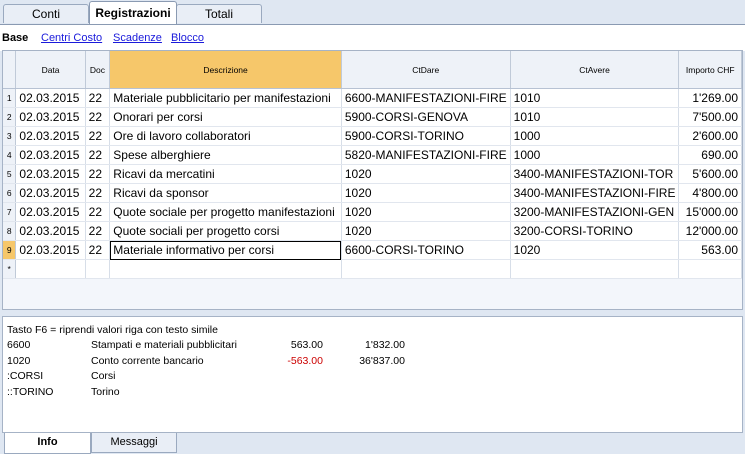 The height and width of the screenshot is (454, 745). Describe the element at coordinates (10, 155) in the screenshot. I see `row-number: 4` at that location.